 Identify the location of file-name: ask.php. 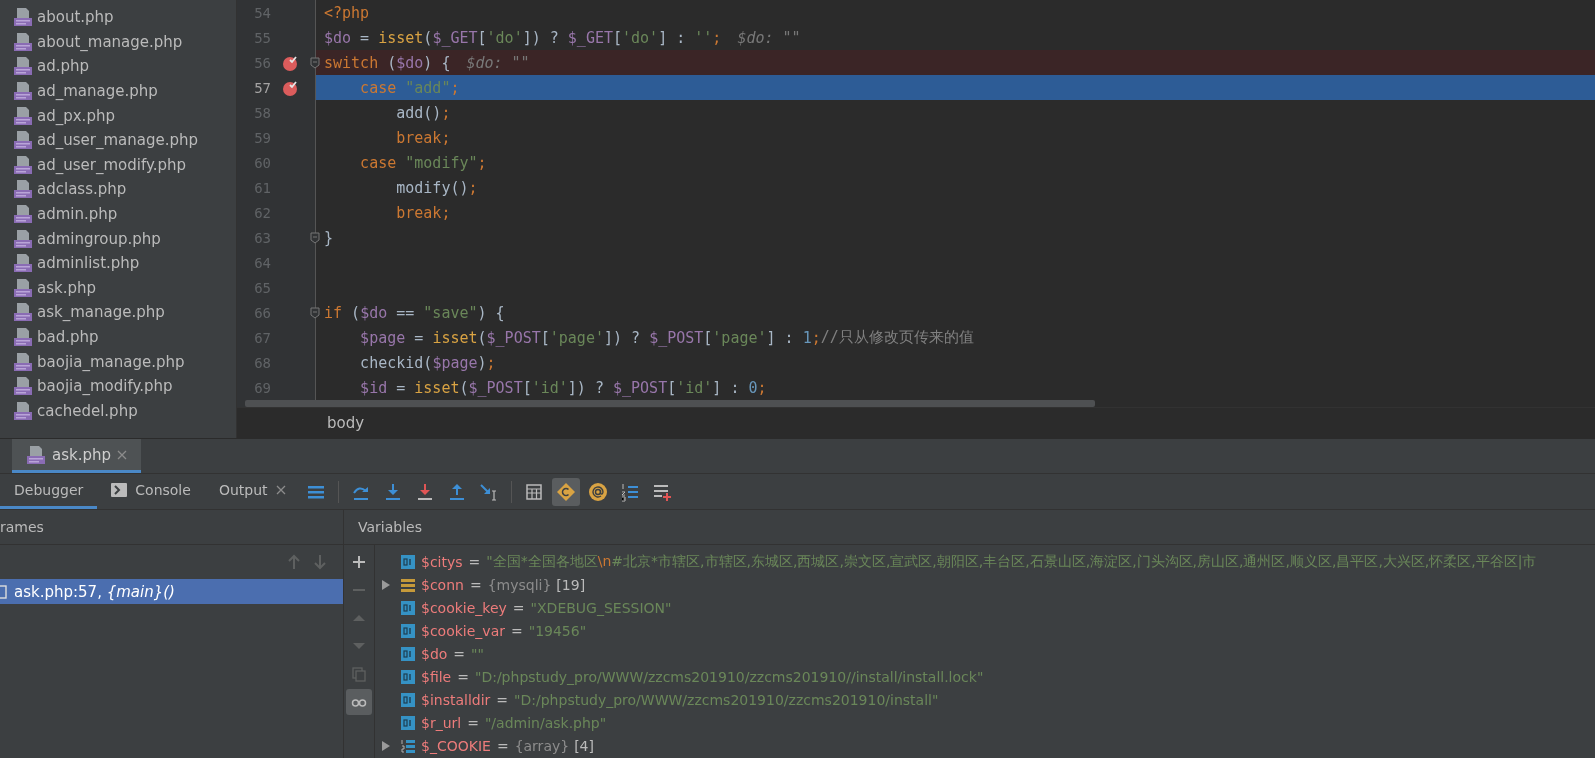
(66, 287).